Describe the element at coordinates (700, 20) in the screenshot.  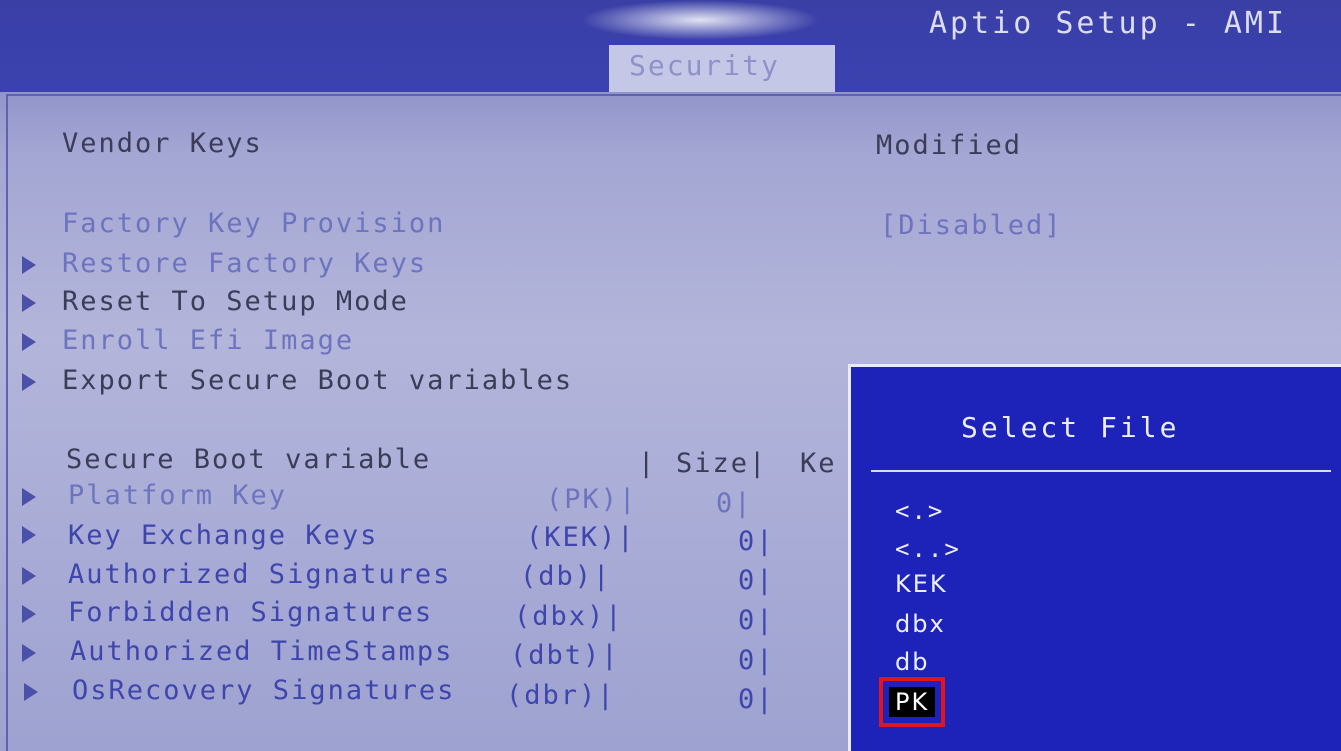
I see `screen-glare` at that location.